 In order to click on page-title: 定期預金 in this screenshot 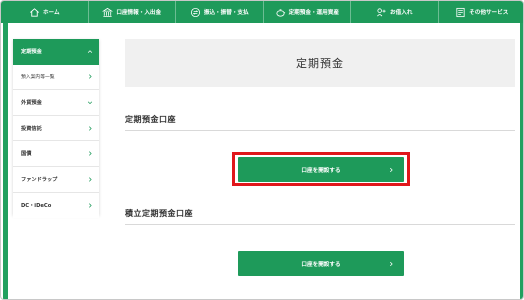, I will do `click(320, 63)`.